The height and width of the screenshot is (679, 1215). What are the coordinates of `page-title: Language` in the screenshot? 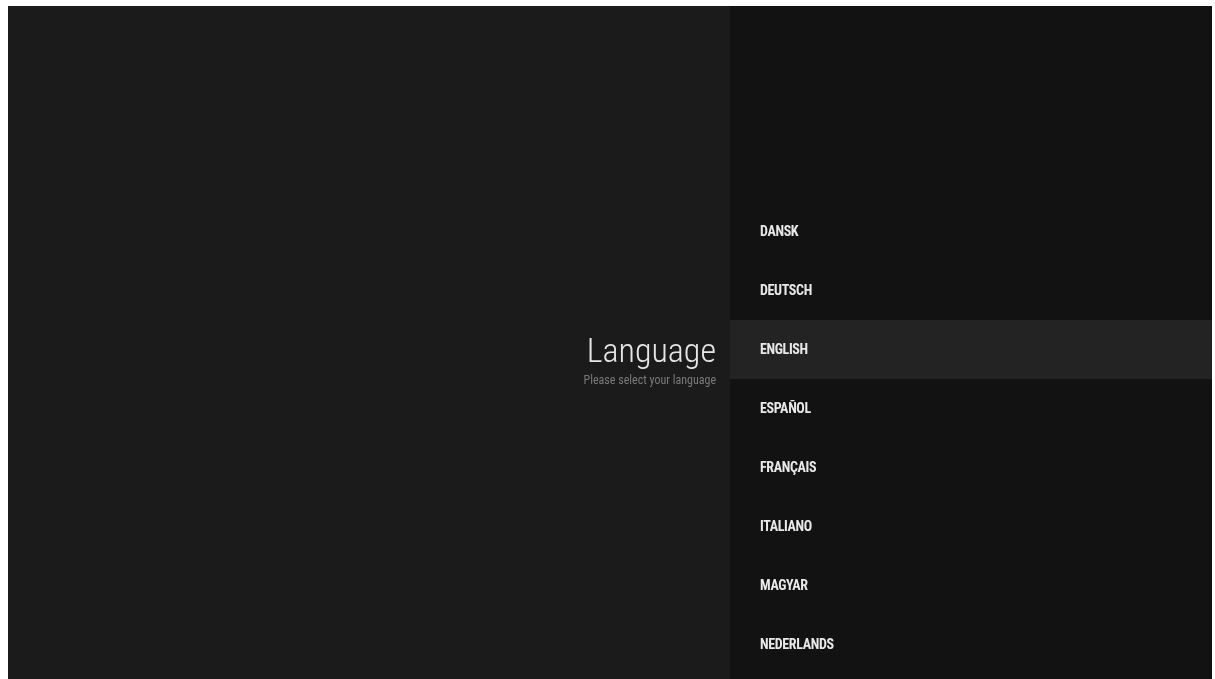 It's located at (651, 350).